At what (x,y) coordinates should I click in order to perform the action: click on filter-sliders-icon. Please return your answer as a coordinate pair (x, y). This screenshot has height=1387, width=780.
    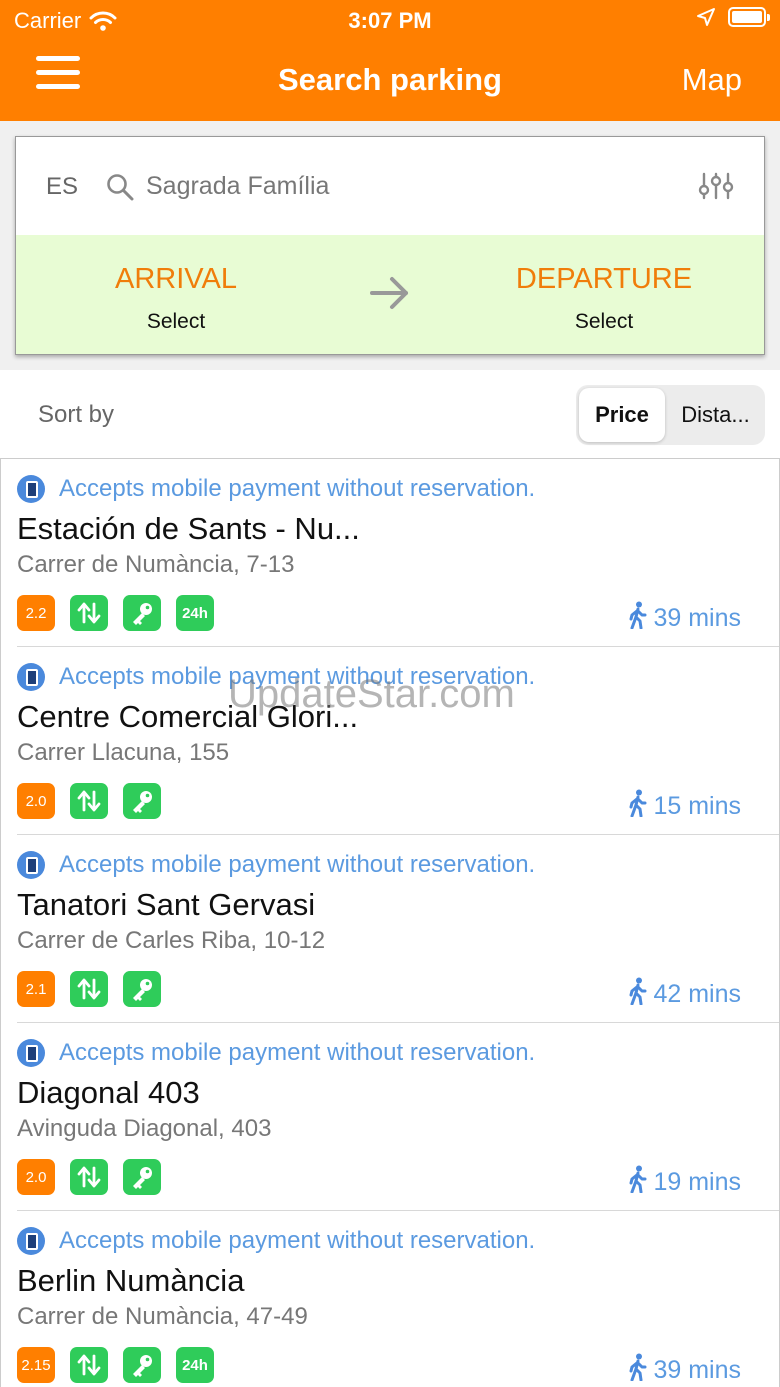
    Looking at the image, I should click on (716, 186).